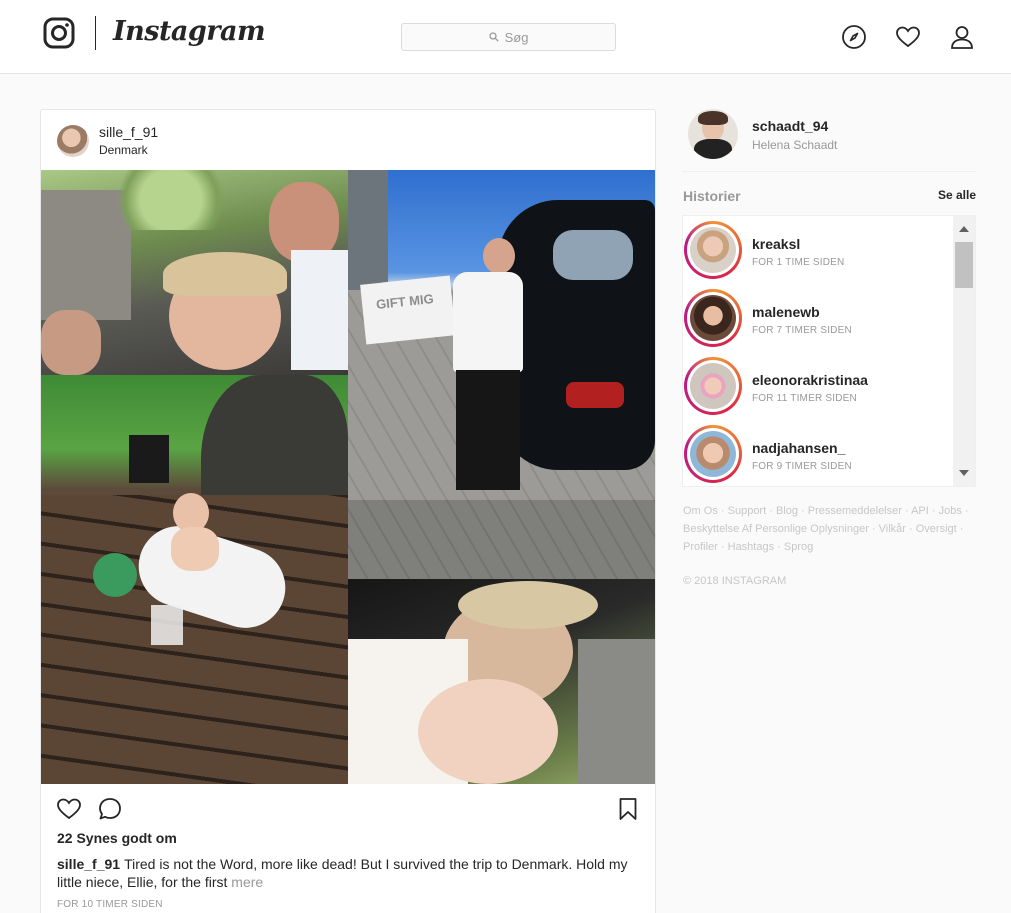 Image resolution: width=1011 pixels, height=913 pixels. Describe the element at coordinates (804, 398) in the screenshot. I see `story-time: FOR 11 TIMER SIDEN` at that location.